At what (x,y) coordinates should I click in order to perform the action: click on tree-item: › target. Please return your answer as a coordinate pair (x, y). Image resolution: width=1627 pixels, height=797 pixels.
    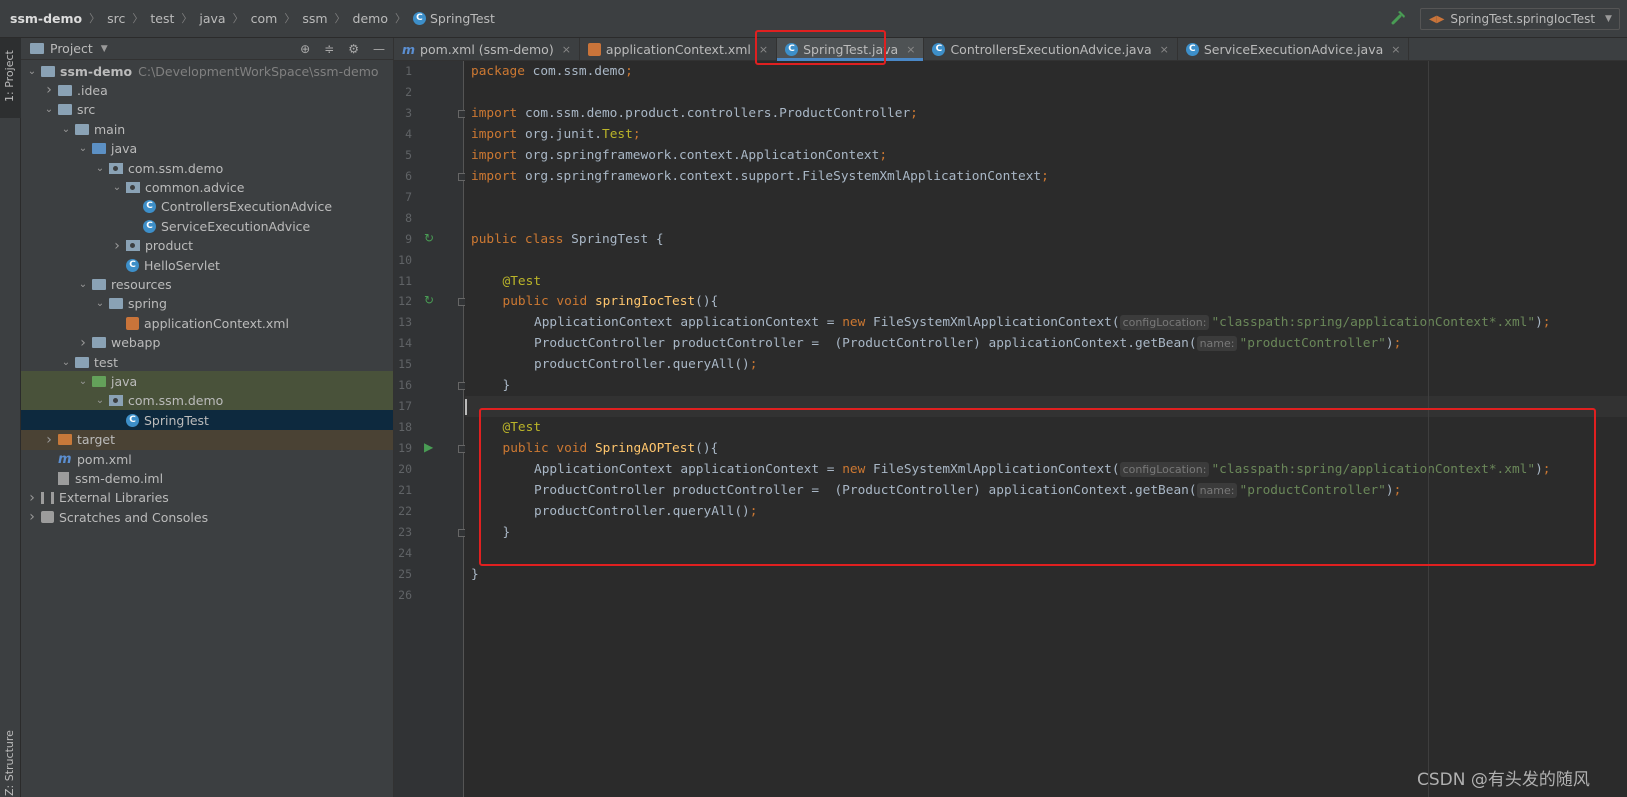
    Looking at the image, I should click on (207, 439).